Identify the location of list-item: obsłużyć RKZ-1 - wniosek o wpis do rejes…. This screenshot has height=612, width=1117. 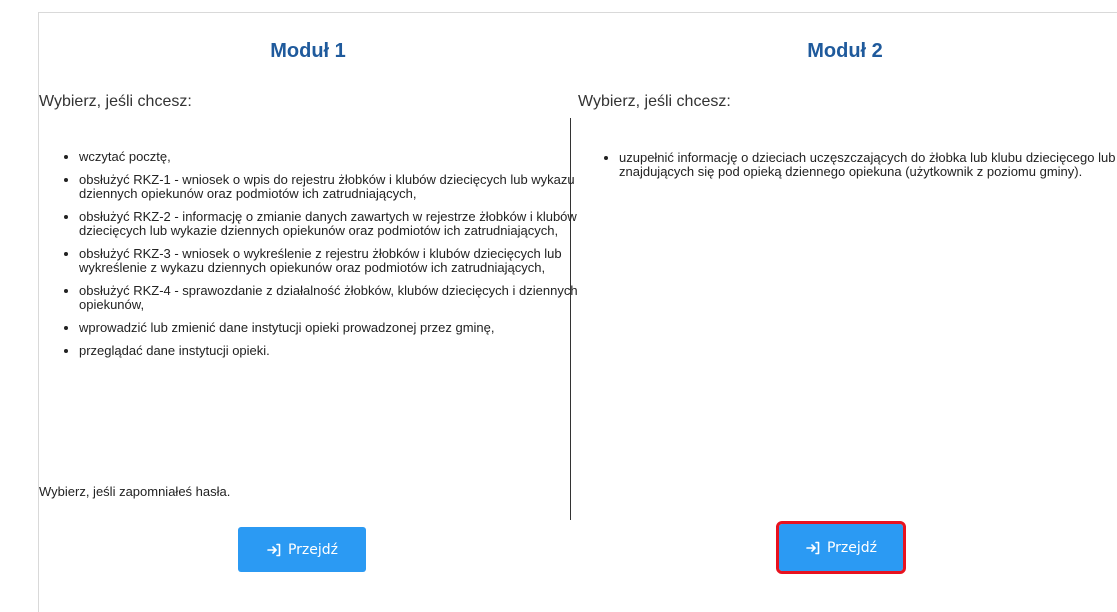
(329, 187).